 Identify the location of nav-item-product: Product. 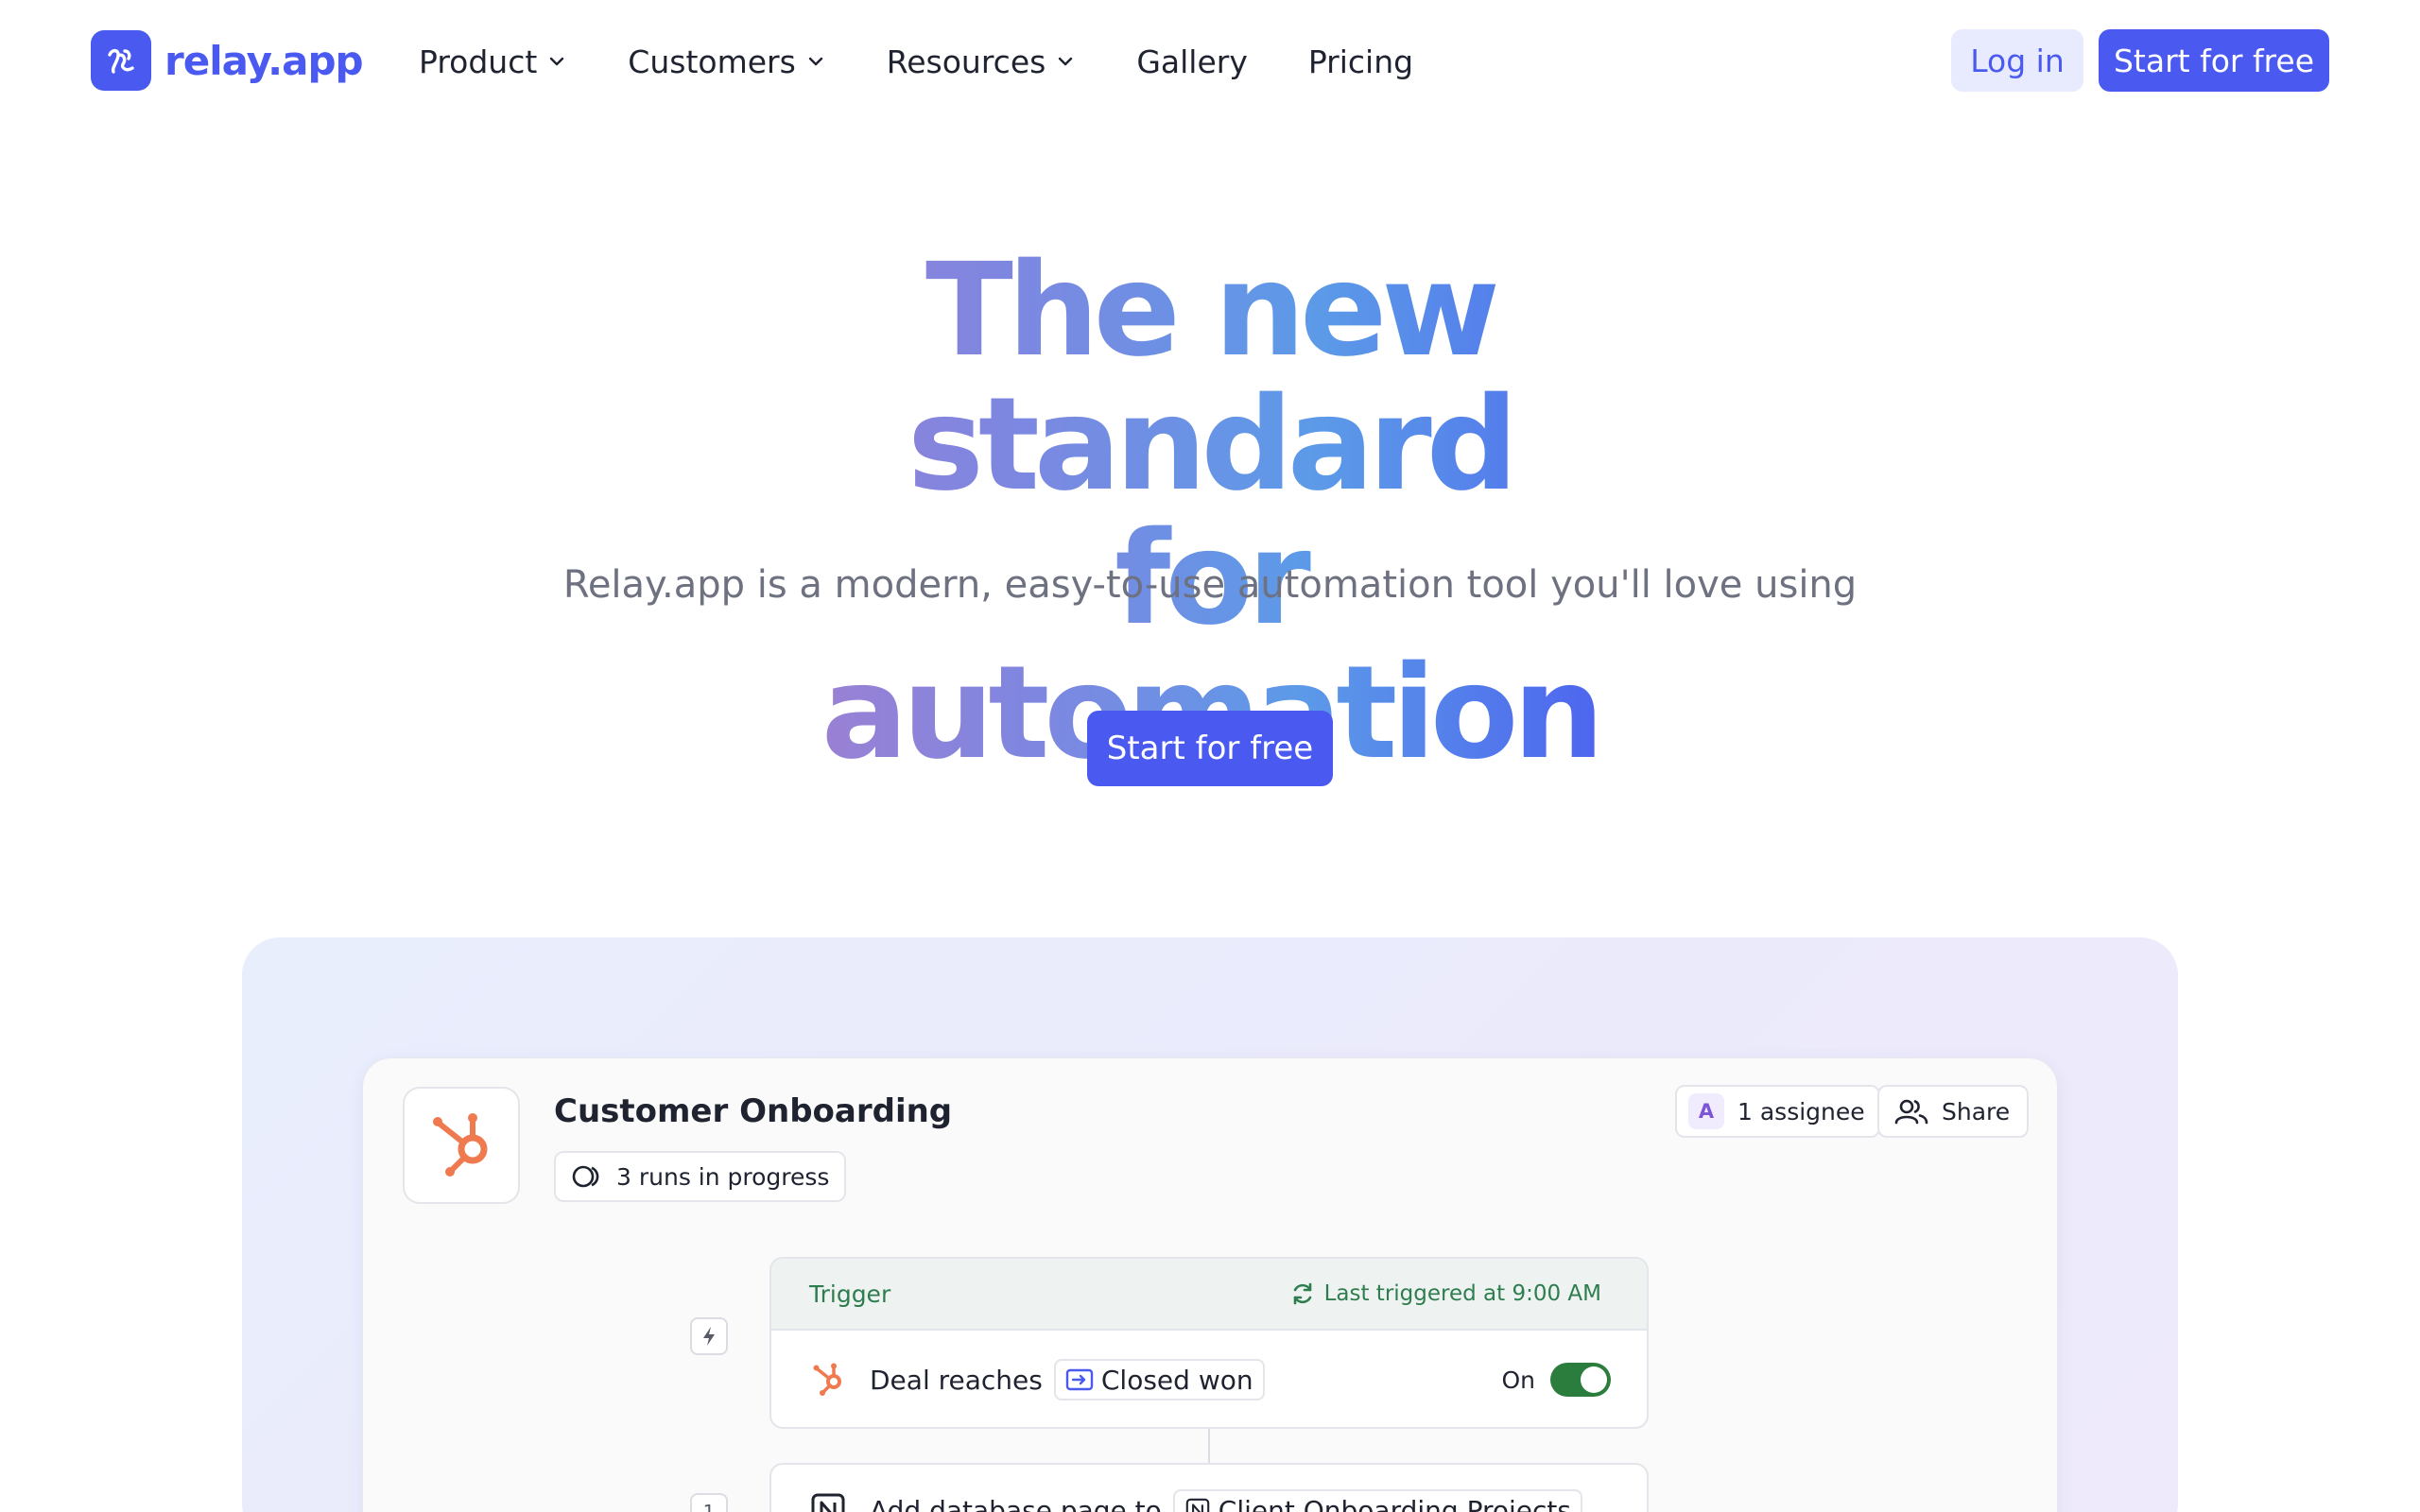
(493, 61).